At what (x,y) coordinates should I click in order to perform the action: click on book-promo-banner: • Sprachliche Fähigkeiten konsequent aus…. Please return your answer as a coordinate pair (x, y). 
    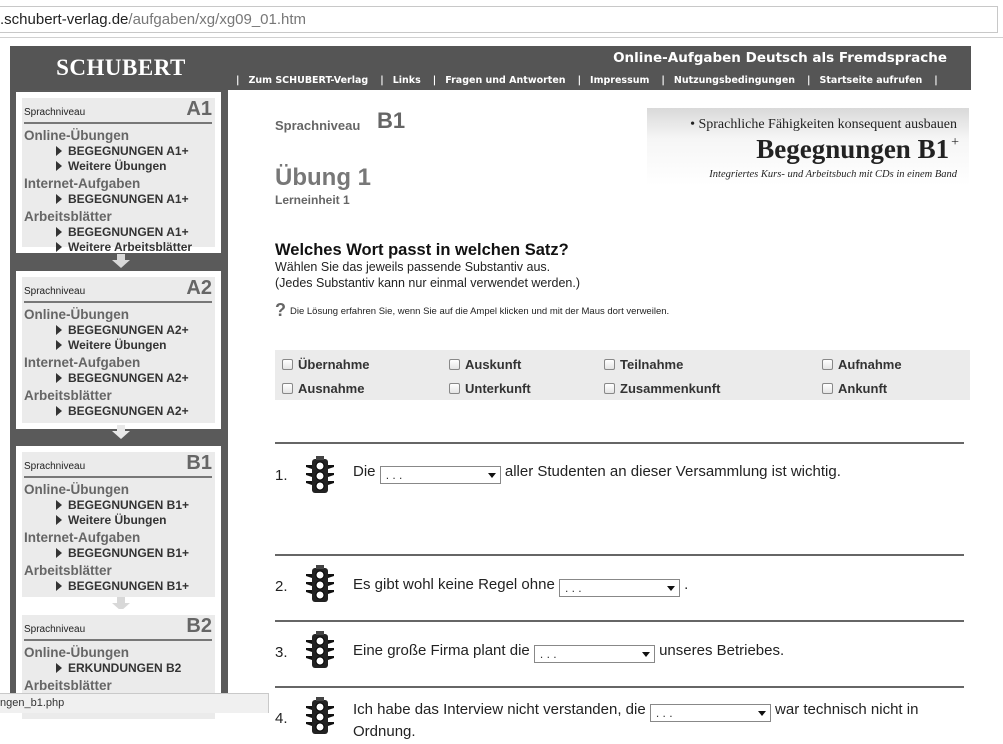
    Looking at the image, I should click on (808, 147).